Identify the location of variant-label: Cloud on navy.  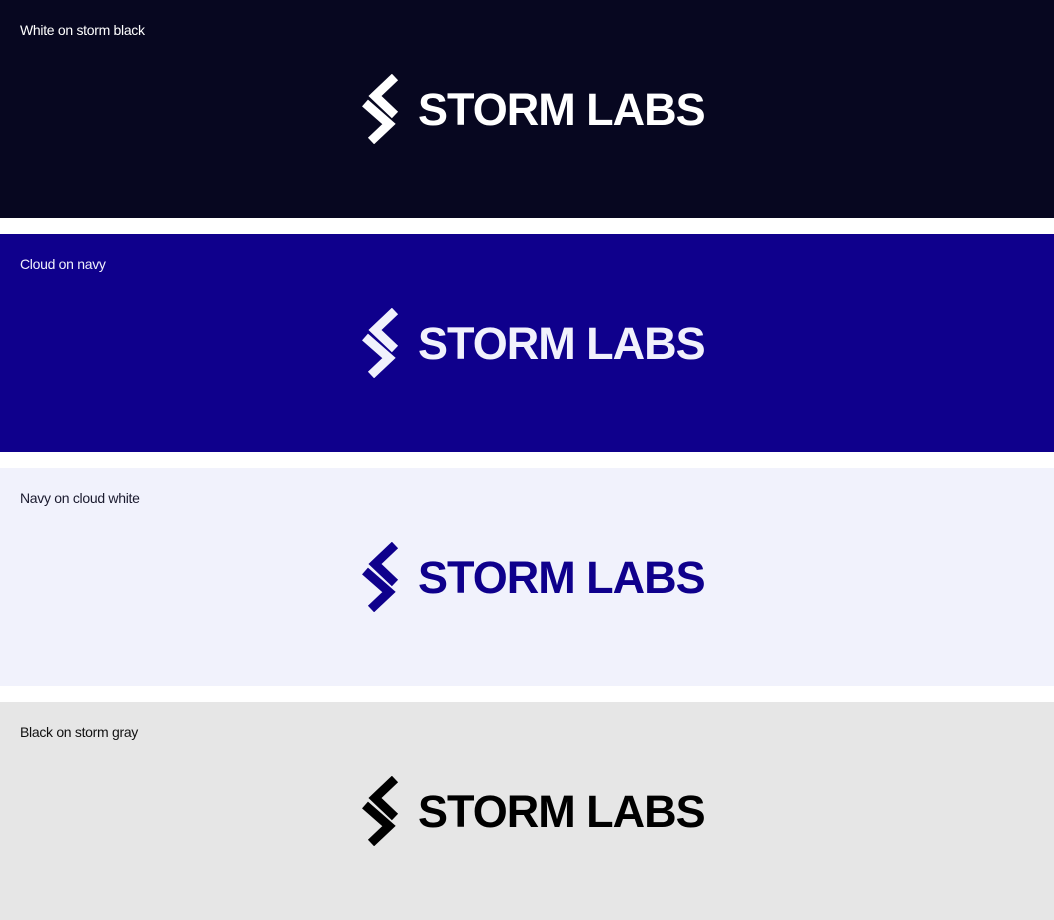
(63, 264).